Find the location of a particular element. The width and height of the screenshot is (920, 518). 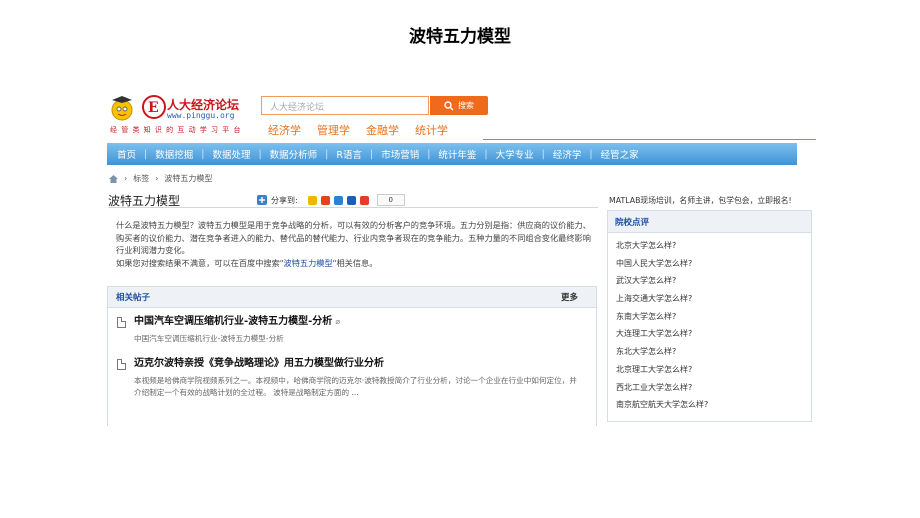

search-hint-prefix: 如果您对搜索结果不满意，可以在百度中搜索" is located at coordinates (200, 262).